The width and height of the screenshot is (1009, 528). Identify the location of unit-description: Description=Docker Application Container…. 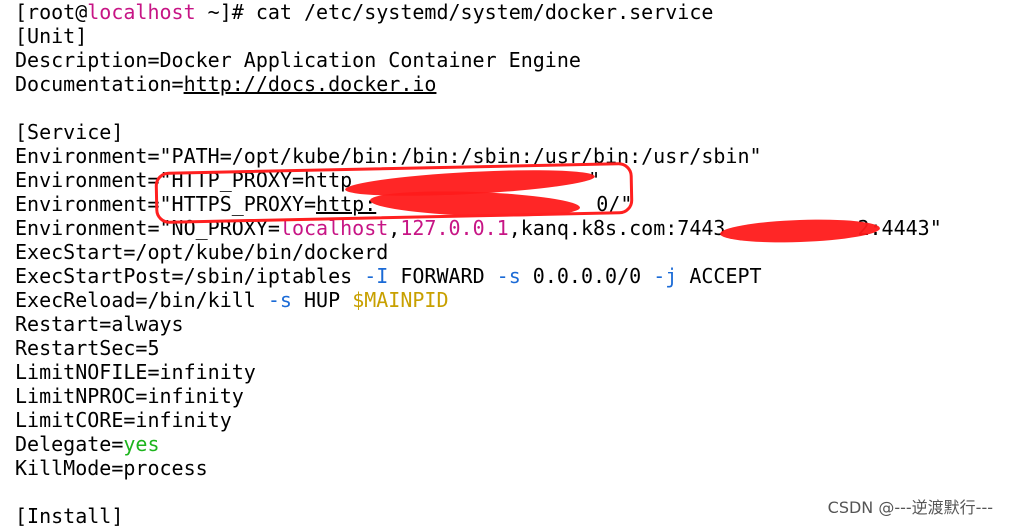
(298, 60).